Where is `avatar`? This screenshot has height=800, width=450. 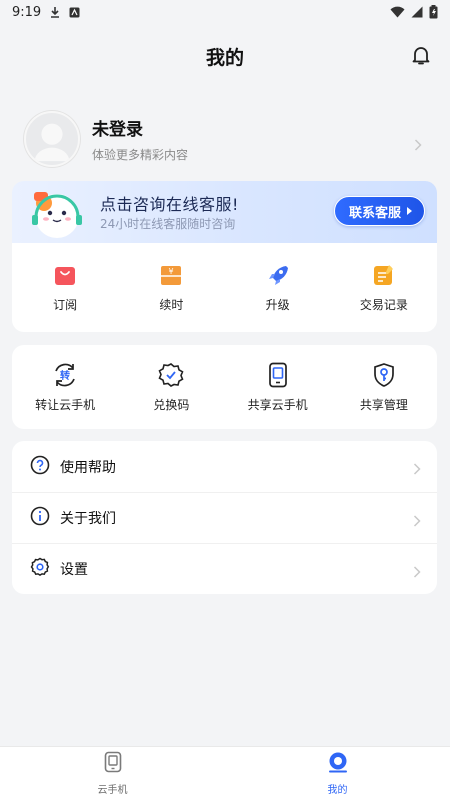
avatar is located at coordinates (52, 139).